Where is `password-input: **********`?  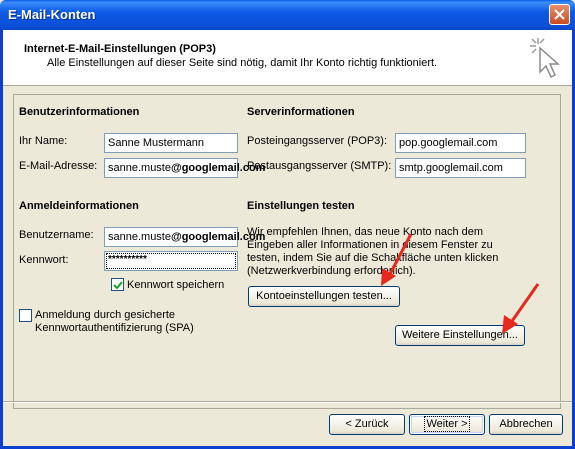
password-input: ********** is located at coordinates (171, 261).